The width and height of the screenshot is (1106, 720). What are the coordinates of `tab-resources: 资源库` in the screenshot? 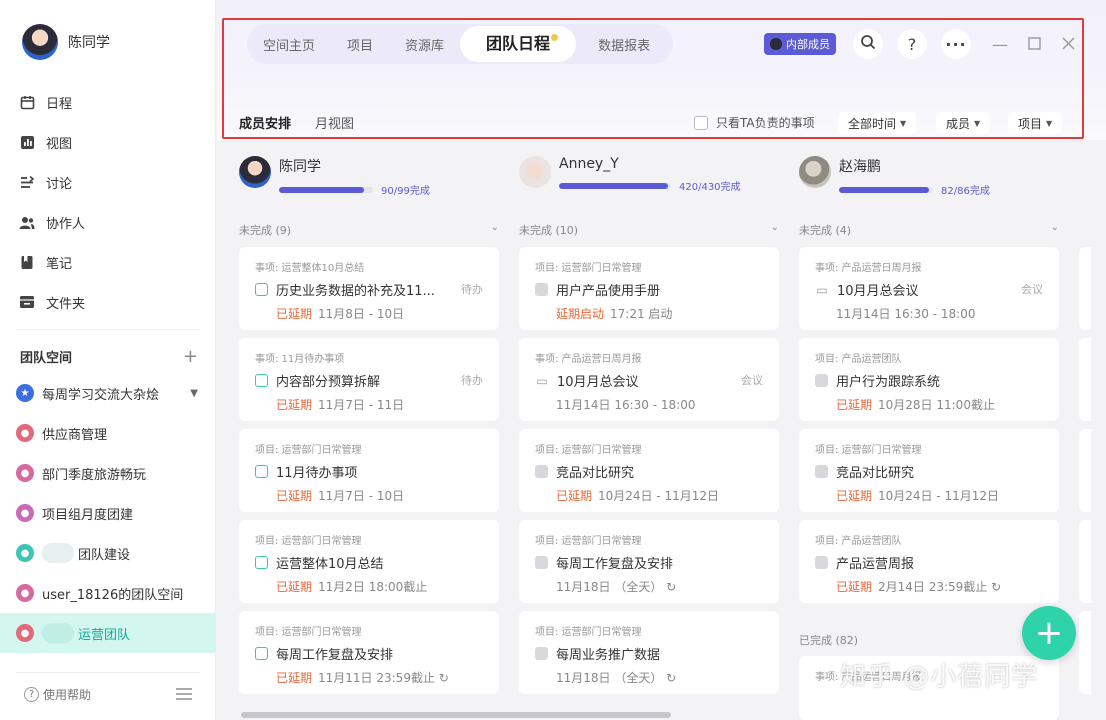 It's located at (424, 44).